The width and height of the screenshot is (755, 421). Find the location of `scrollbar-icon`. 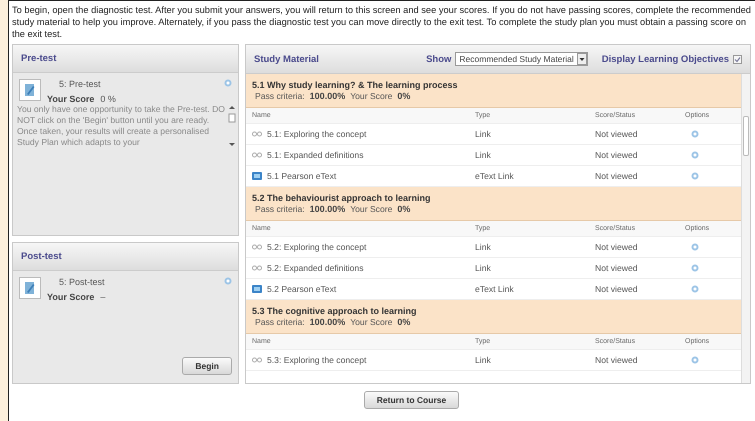

scrollbar-icon is located at coordinates (232, 126).